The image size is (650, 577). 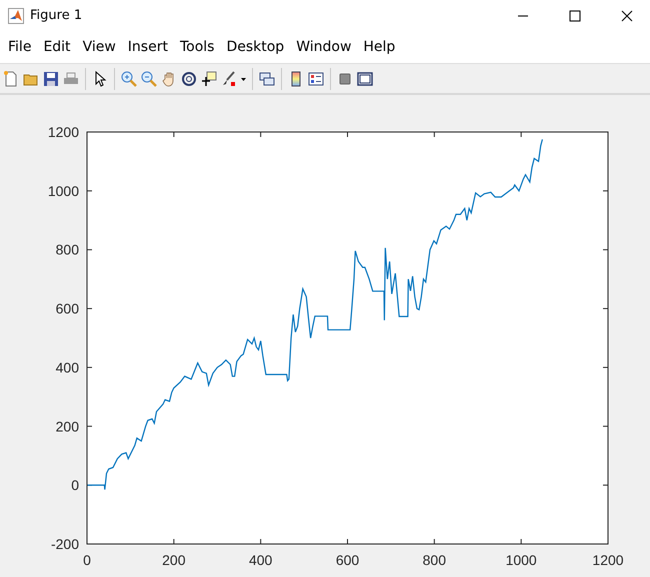 I want to click on menu-item: View, so click(x=99, y=47).